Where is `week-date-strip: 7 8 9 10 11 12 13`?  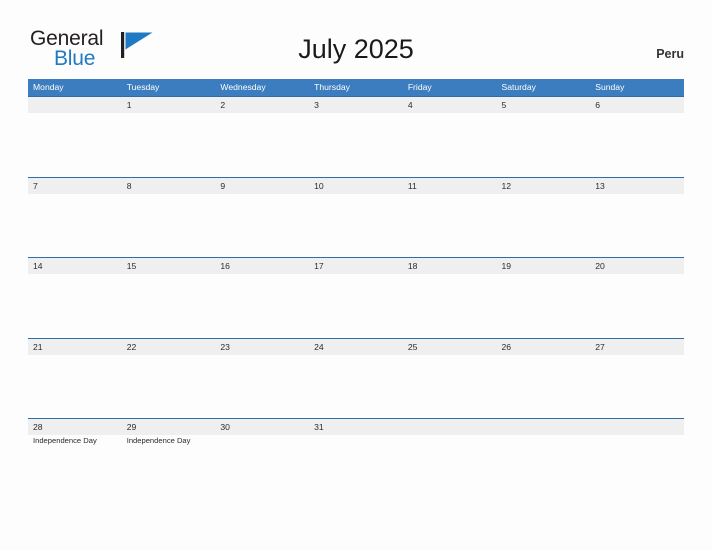
week-date-strip: 7 8 9 10 11 12 13 is located at coordinates (356, 185).